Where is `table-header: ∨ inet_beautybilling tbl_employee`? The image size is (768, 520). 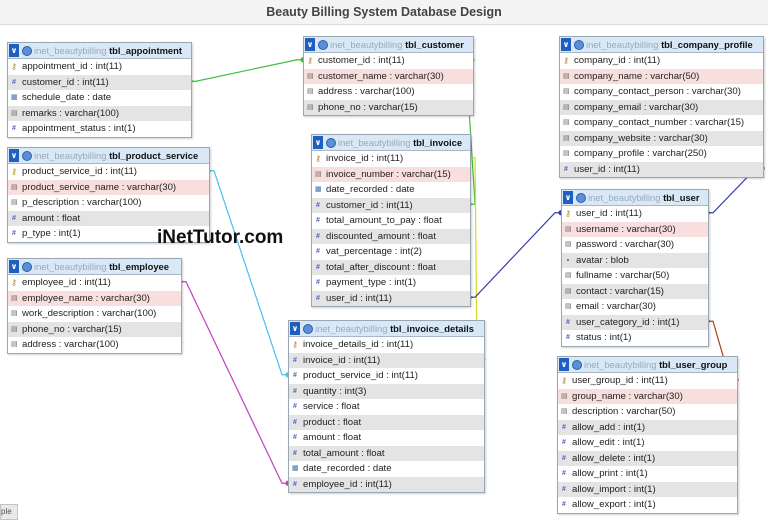 table-header: ∨ inet_beautybilling tbl_employee is located at coordinates (94, 267).